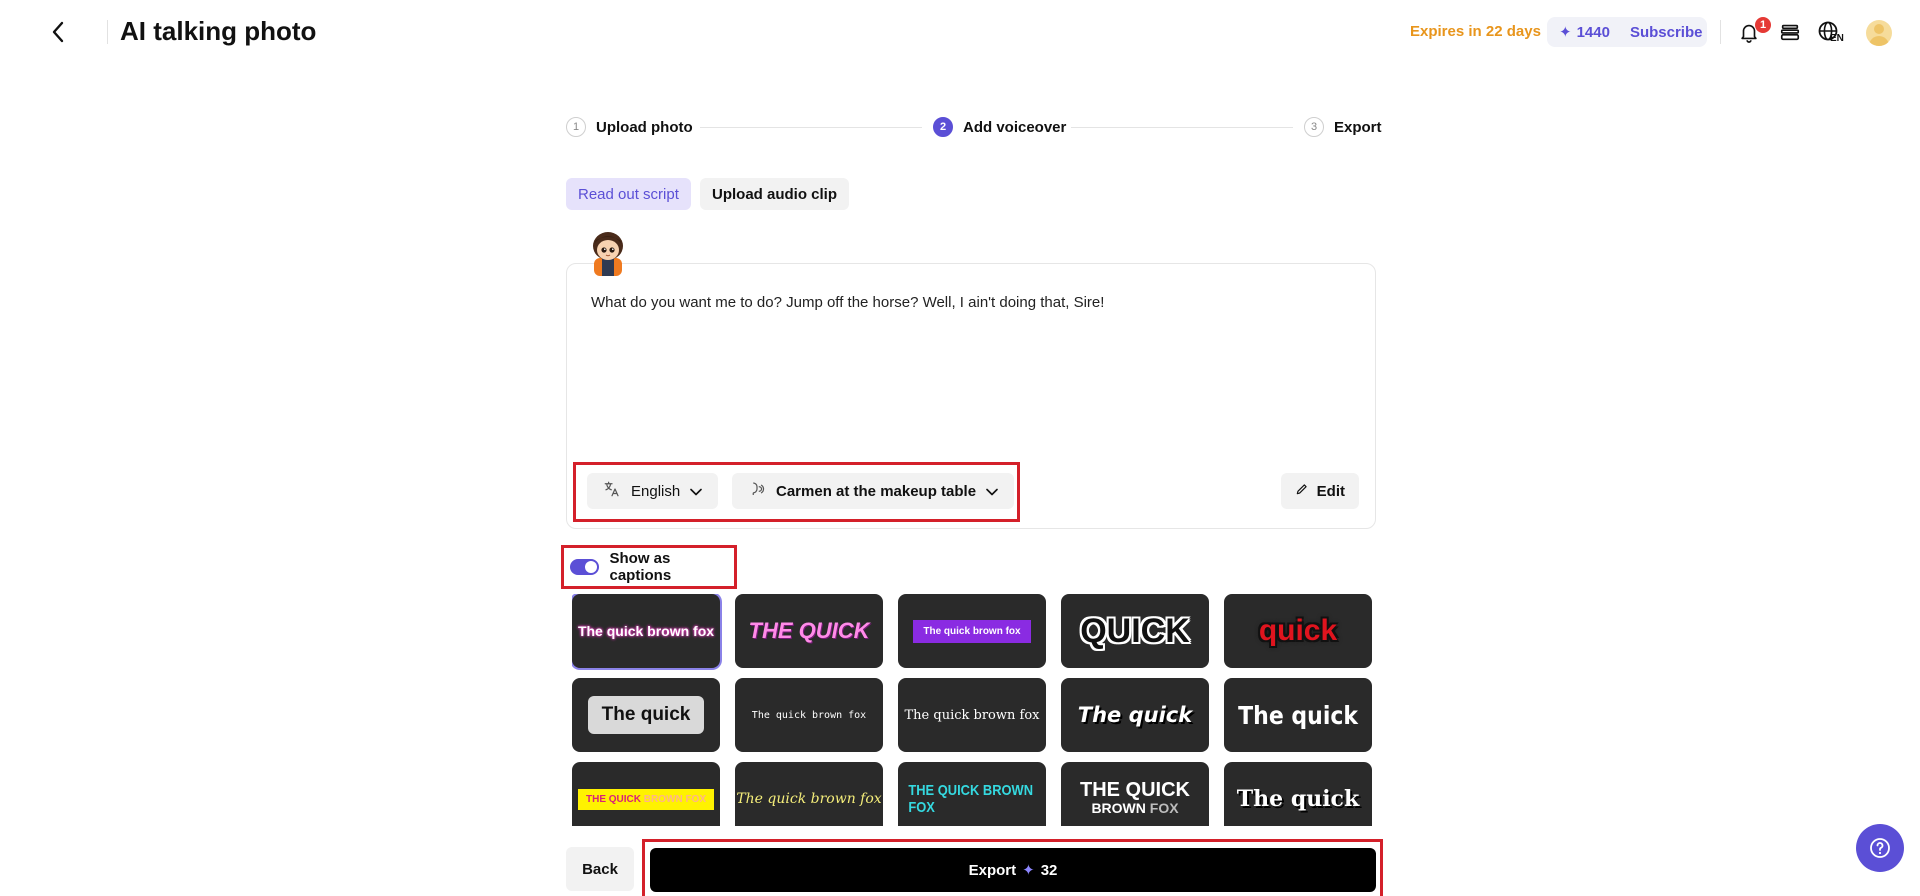  Describe the element at coordinates (1015, 127) in the screenshot. I see `step-label: Add voiceover` at that location.